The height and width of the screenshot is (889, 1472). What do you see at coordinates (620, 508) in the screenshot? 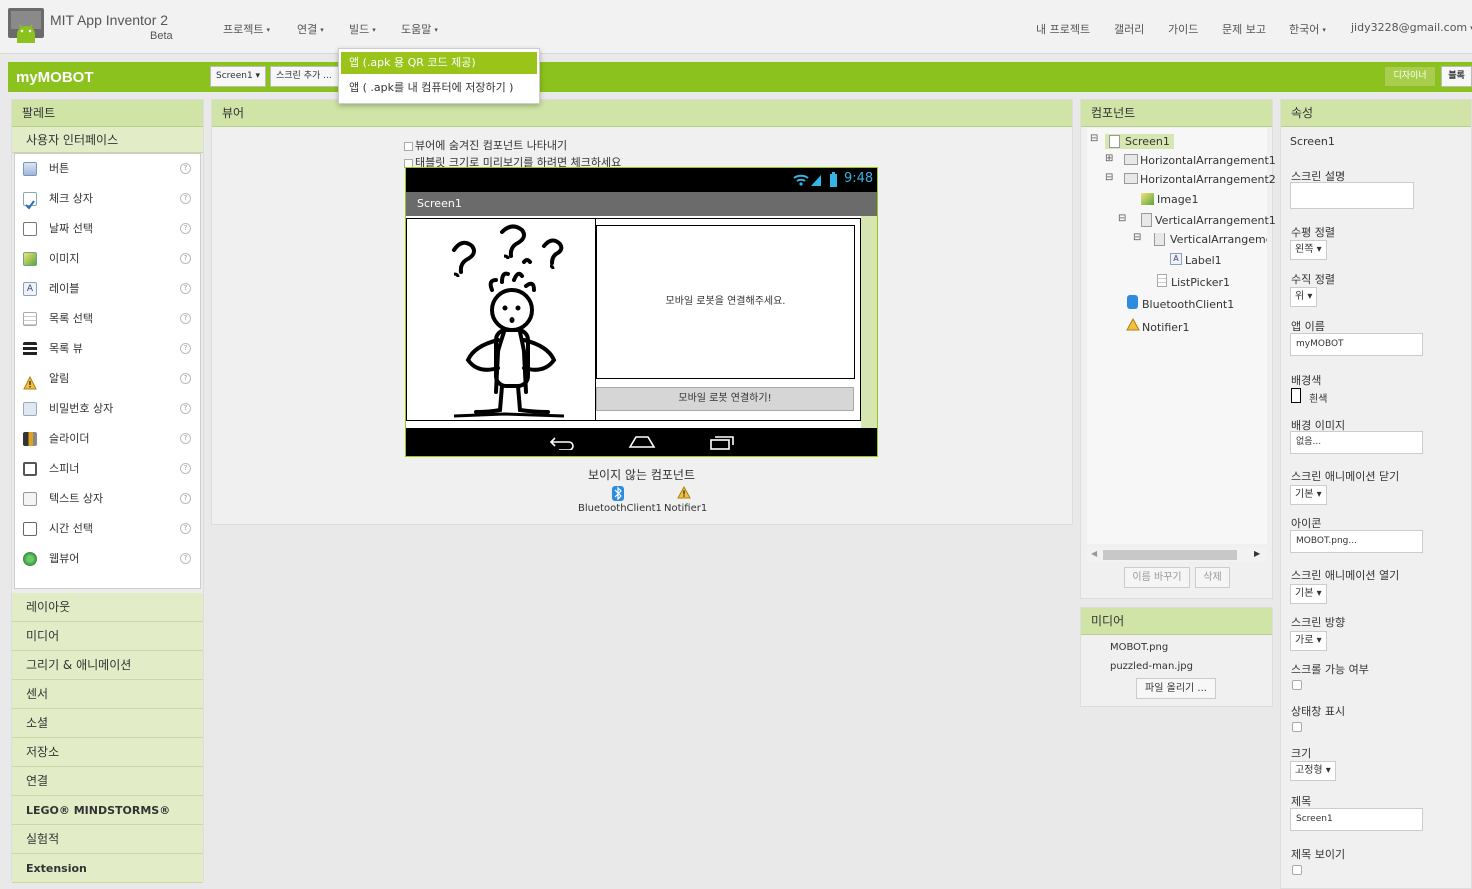
I see `nonvisible-bluetooth: BluetoothClient1` at bounding box center [620, 508].